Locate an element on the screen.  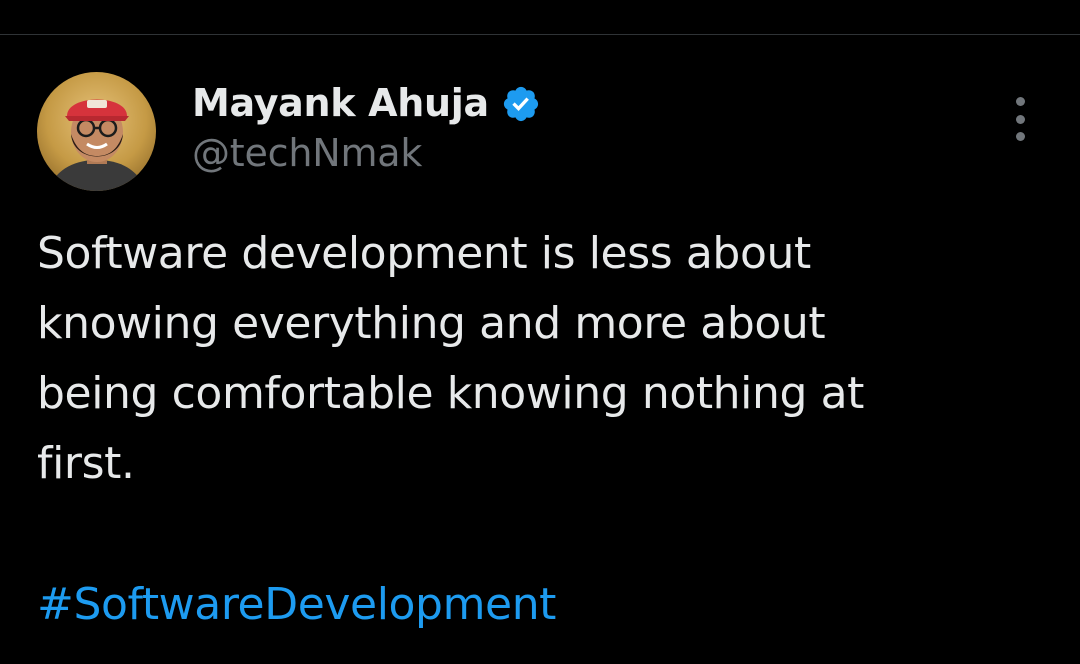
tweet-text-line: being comfortable knowing nothing at is located at coordinates (451, 393).